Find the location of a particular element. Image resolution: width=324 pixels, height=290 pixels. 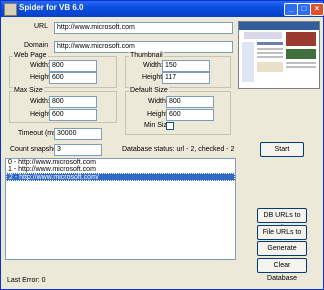

web-page-width-label: Width: is located at coordinates (40, 65).